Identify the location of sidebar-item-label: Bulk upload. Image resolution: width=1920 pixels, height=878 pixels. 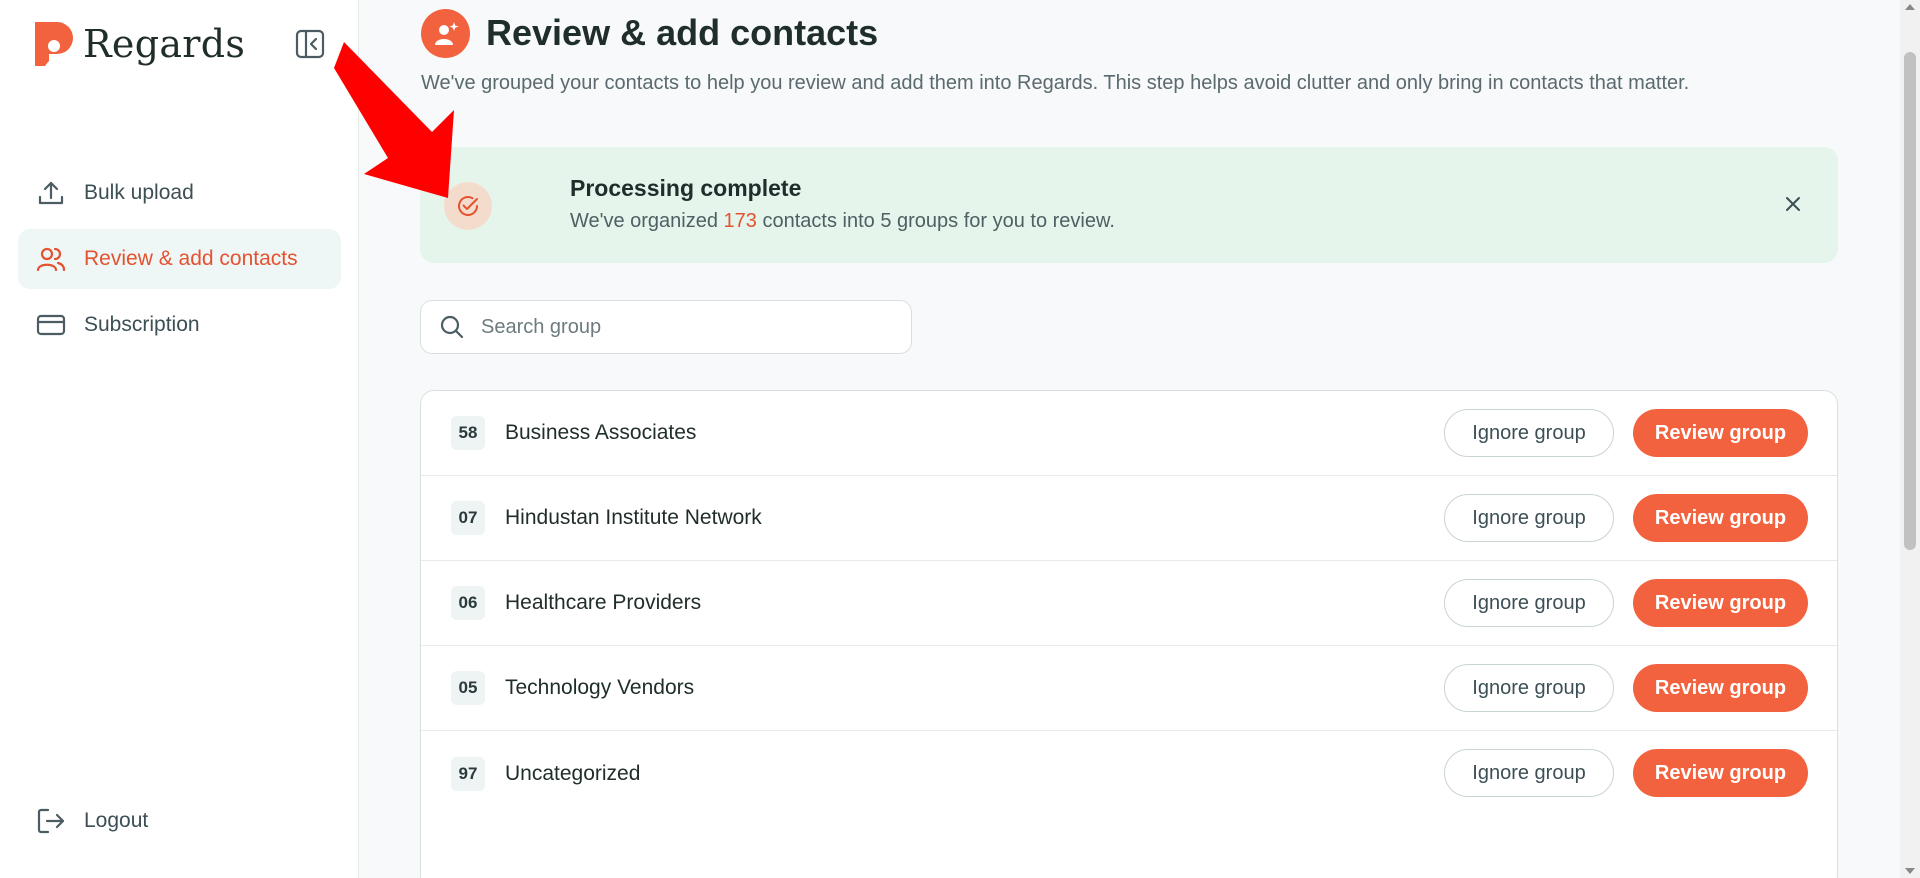
(139, 192).